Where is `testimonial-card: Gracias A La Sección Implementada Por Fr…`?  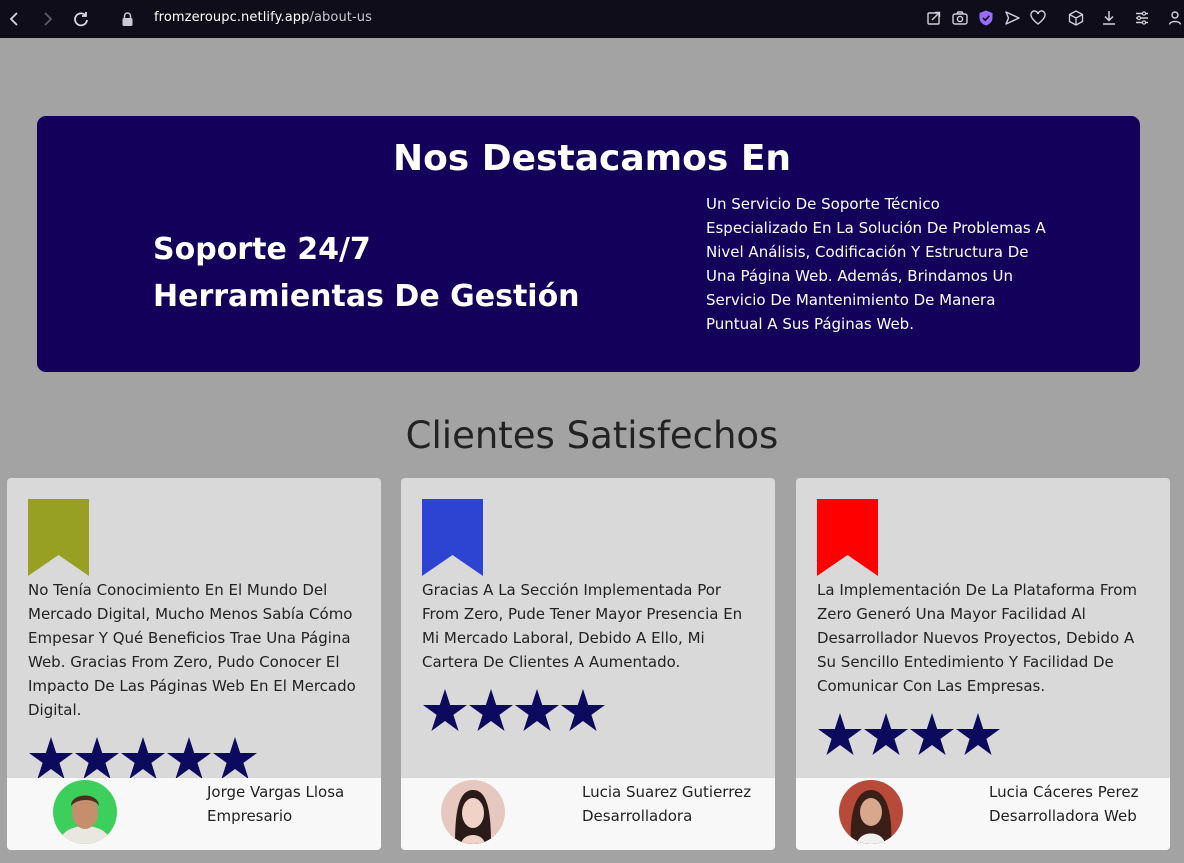
testimonial-card: Gracias A La Sección Implementada Por Fr… is located at coordinates (588, 664).